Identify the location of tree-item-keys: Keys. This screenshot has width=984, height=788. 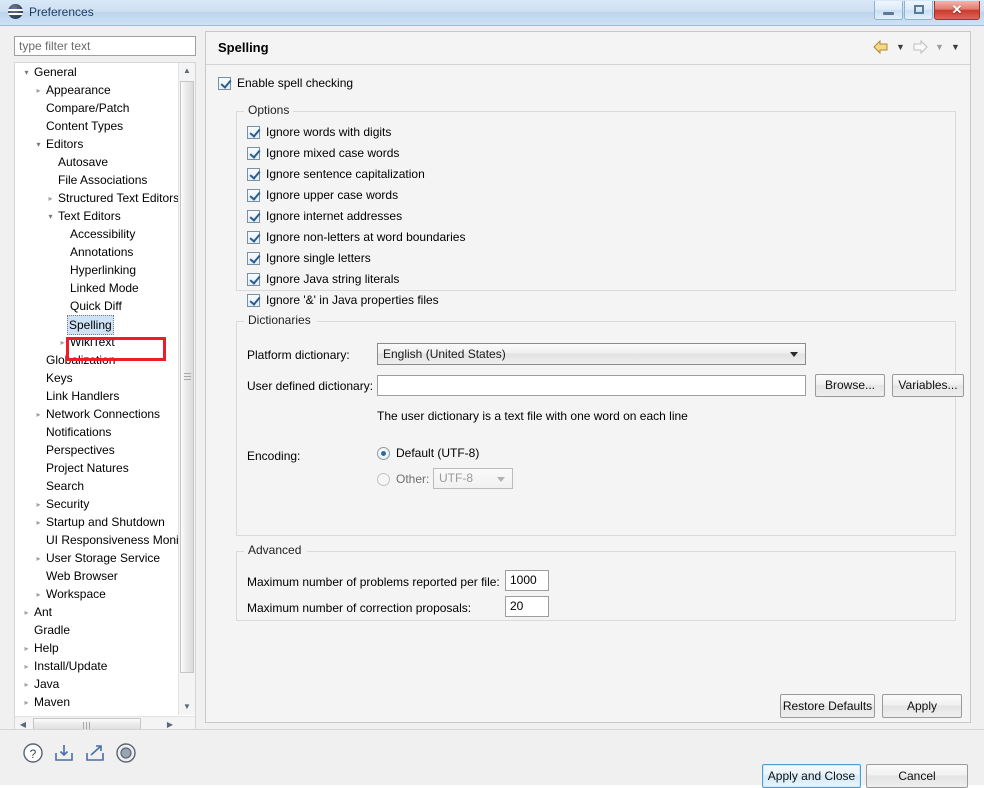
(96, 378).